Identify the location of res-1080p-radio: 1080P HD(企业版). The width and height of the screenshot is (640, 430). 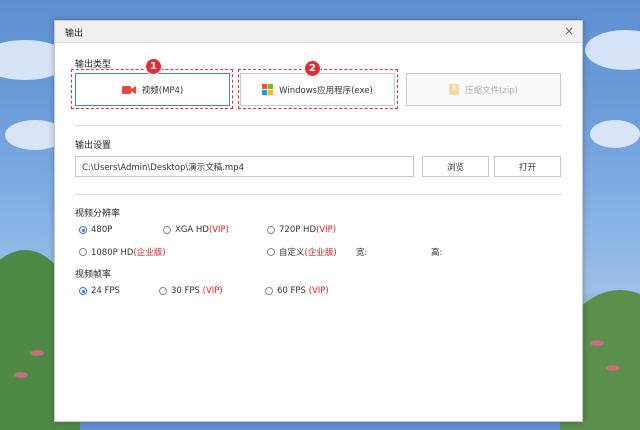
(122, 252).